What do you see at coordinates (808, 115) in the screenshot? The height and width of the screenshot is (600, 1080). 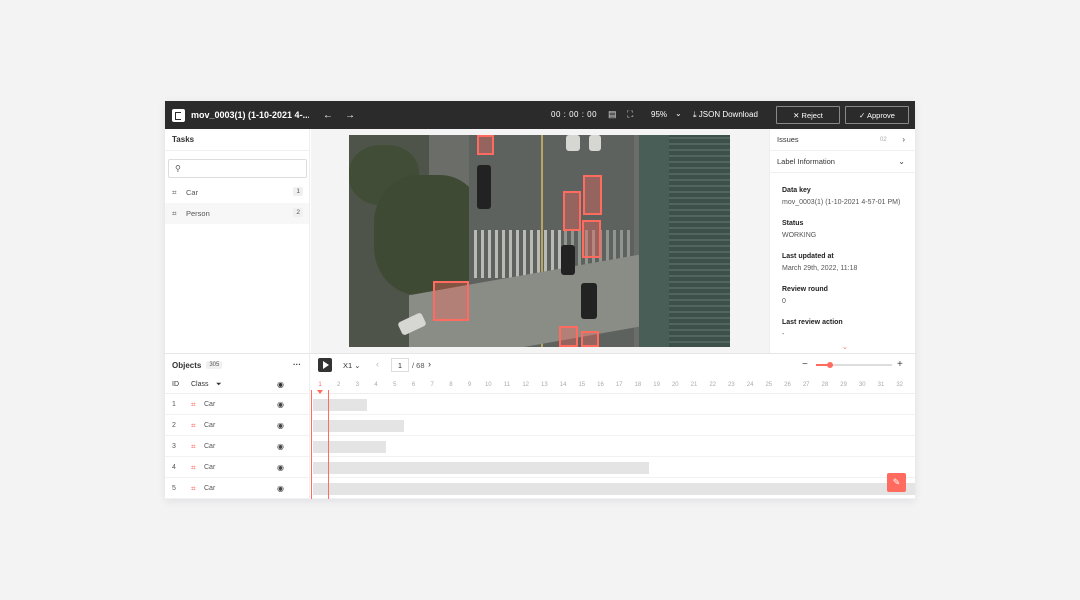 I see `reject-button: ✕ Reject` at bounding box center [808, 115].